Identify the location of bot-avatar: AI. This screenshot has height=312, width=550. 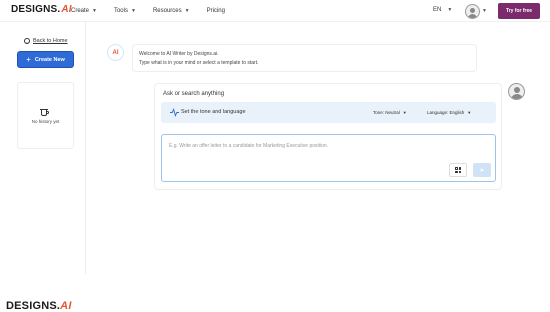
(115, 52).